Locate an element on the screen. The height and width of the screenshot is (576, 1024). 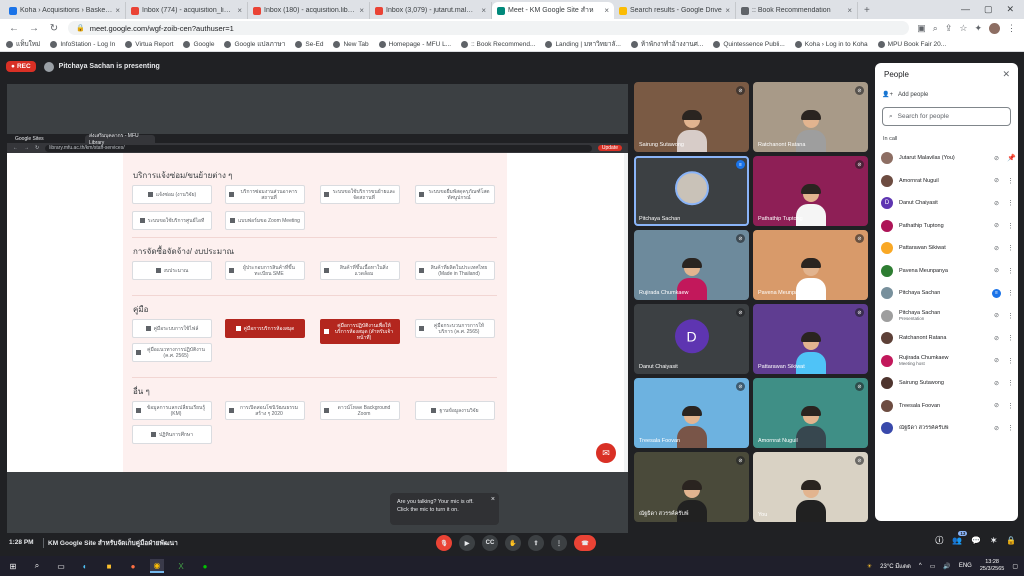
chat-icon: 💬 is located at coordinates (976, 540).